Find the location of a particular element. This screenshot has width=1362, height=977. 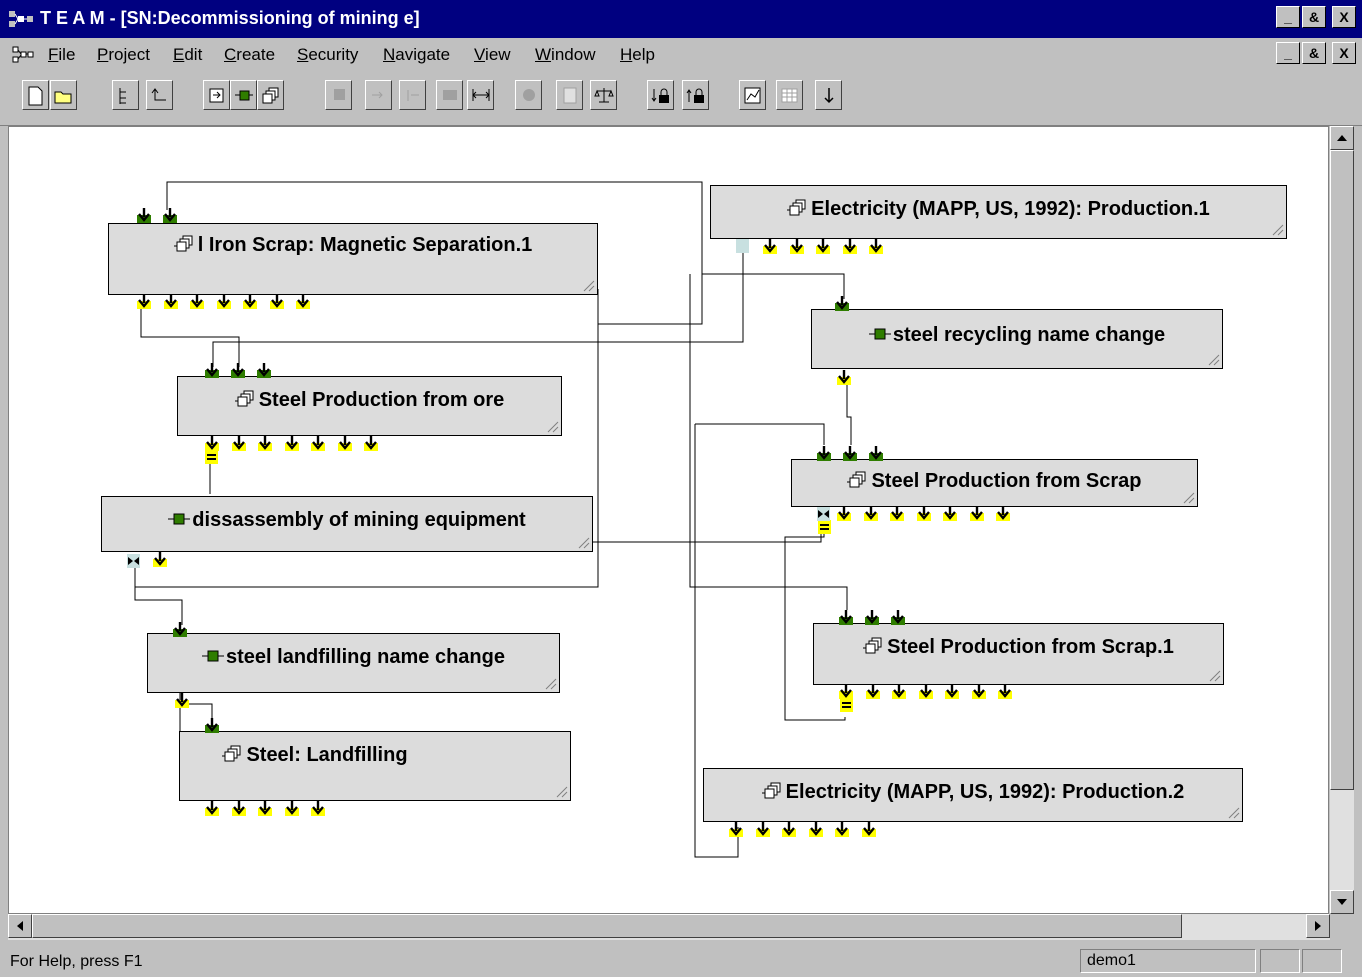

menu-view: View is located at coordinates (492, 55).